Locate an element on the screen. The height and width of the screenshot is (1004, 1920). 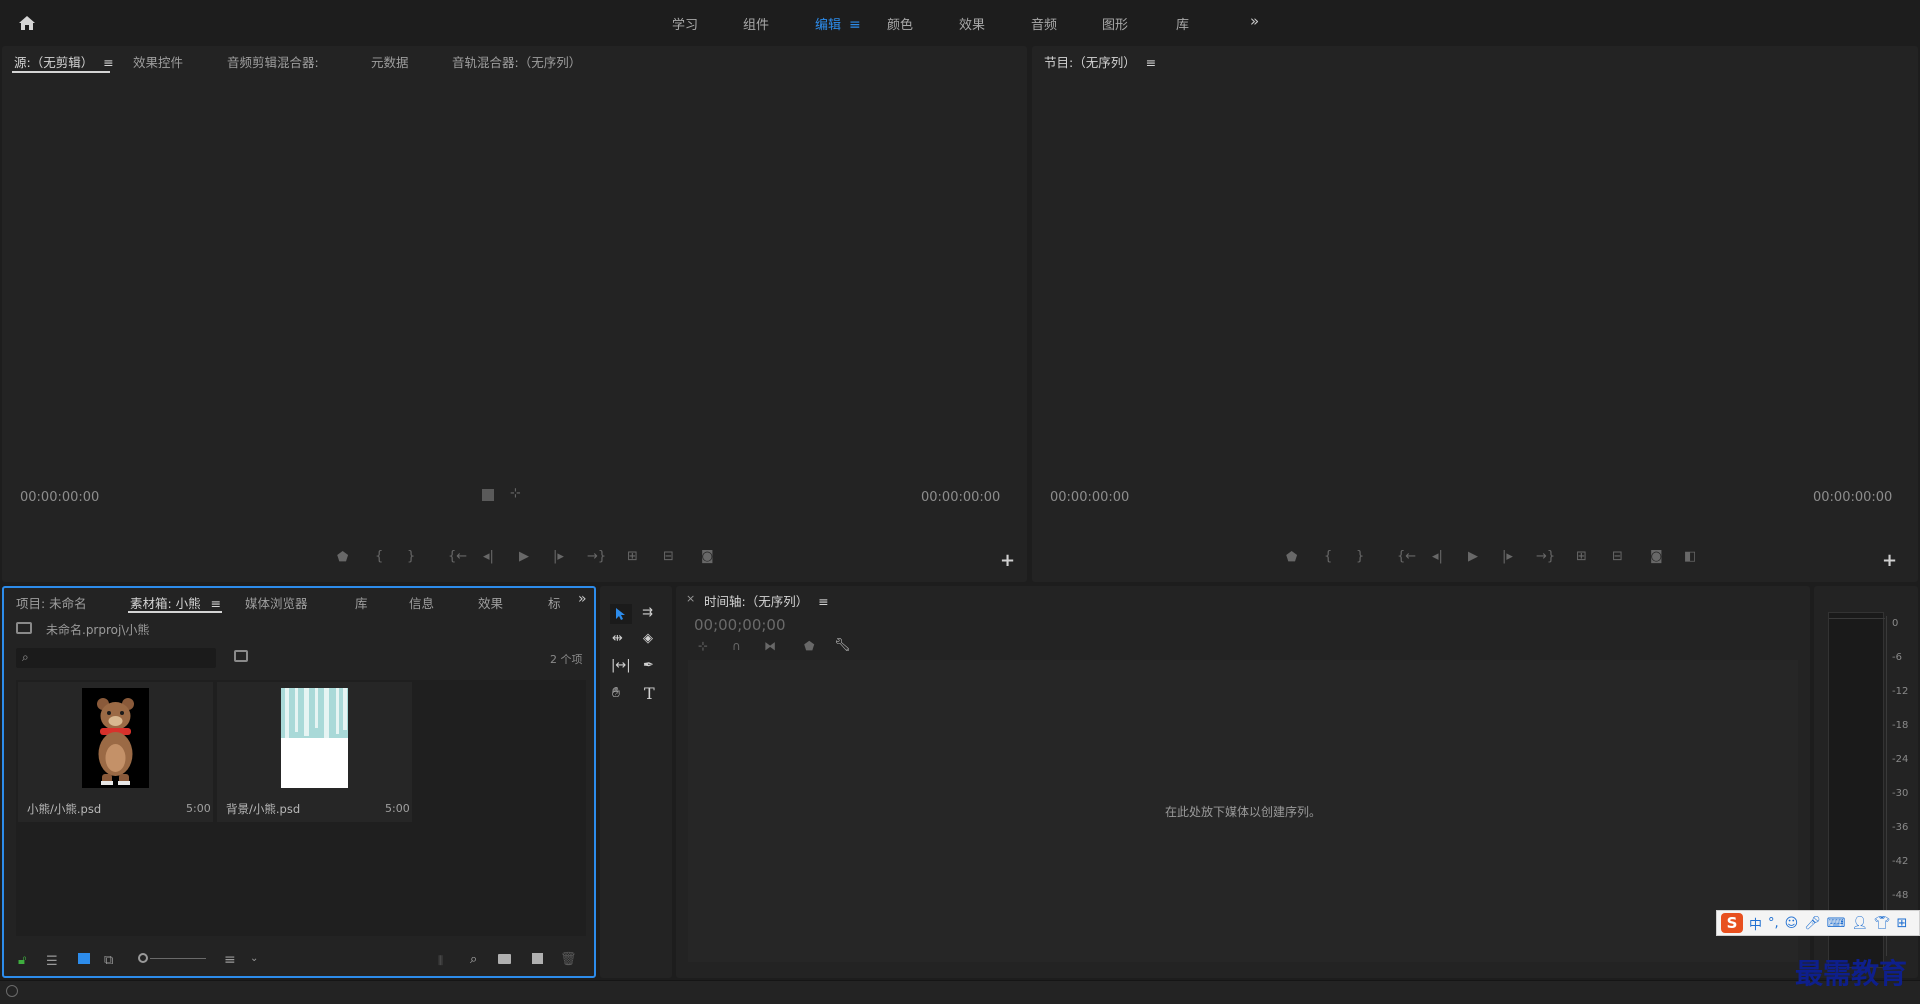
new-bin-icon is located at coordinates (504, 959).